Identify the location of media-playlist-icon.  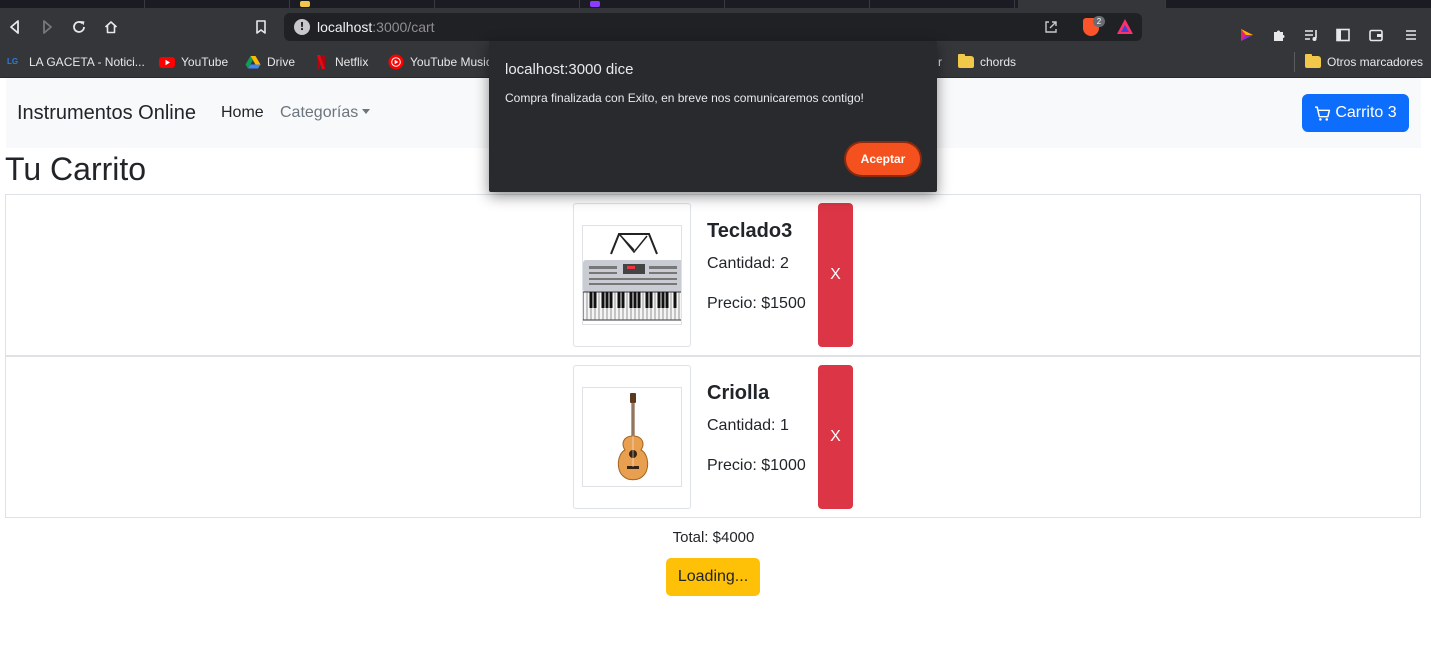
(1311, 35).